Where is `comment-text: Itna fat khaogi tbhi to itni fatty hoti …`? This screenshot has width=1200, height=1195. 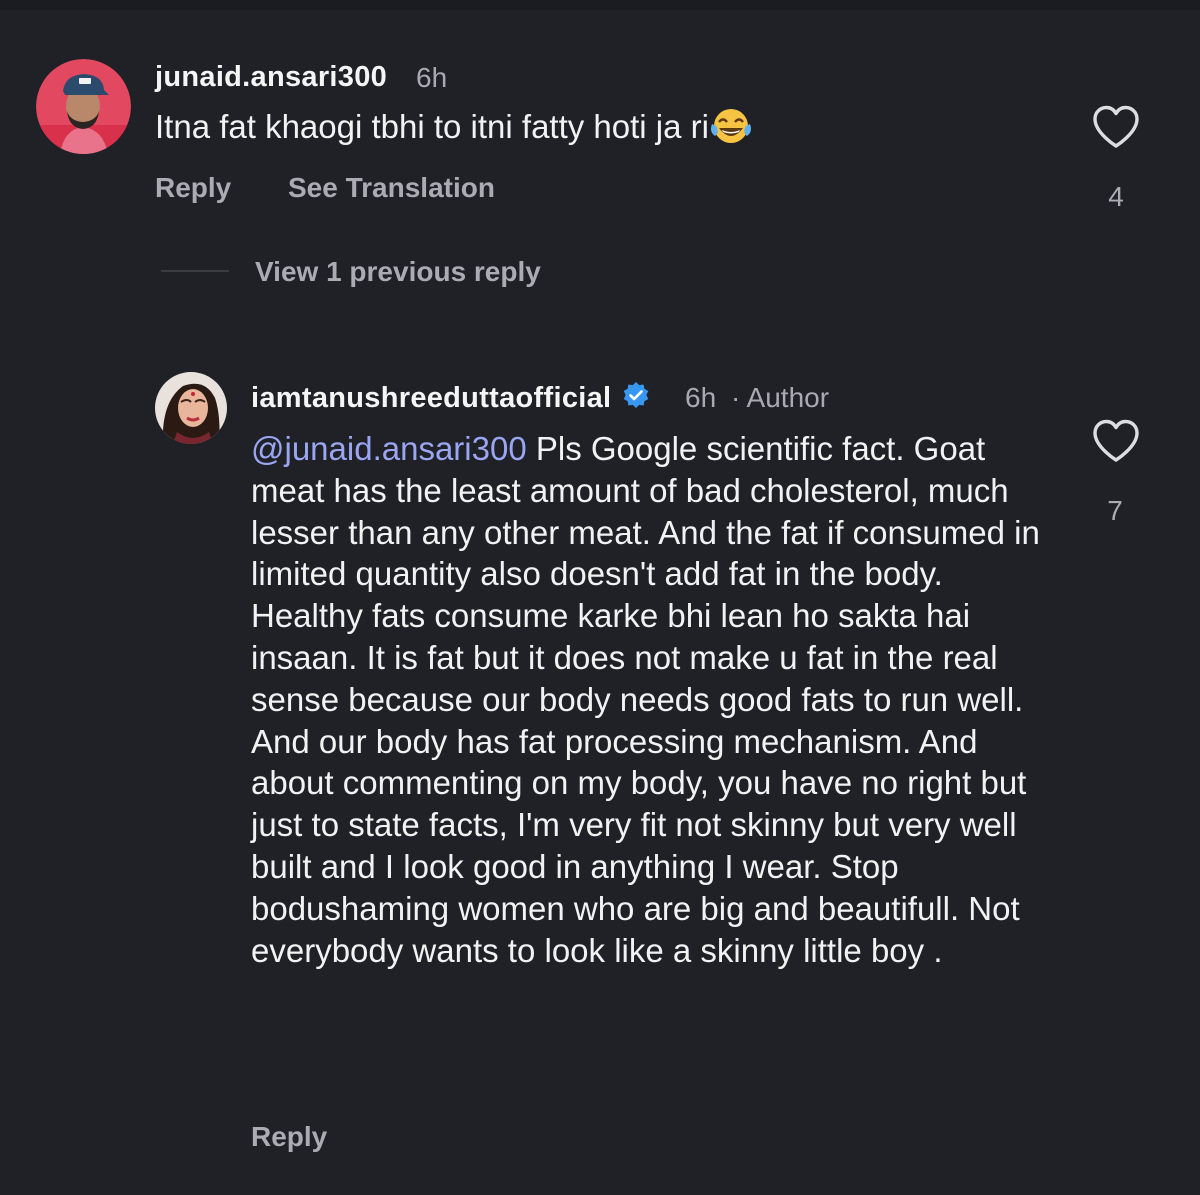
comment-text: Itna fat khaogi tbhi to itni fatty hoti … is located at coordinates (595, 131).